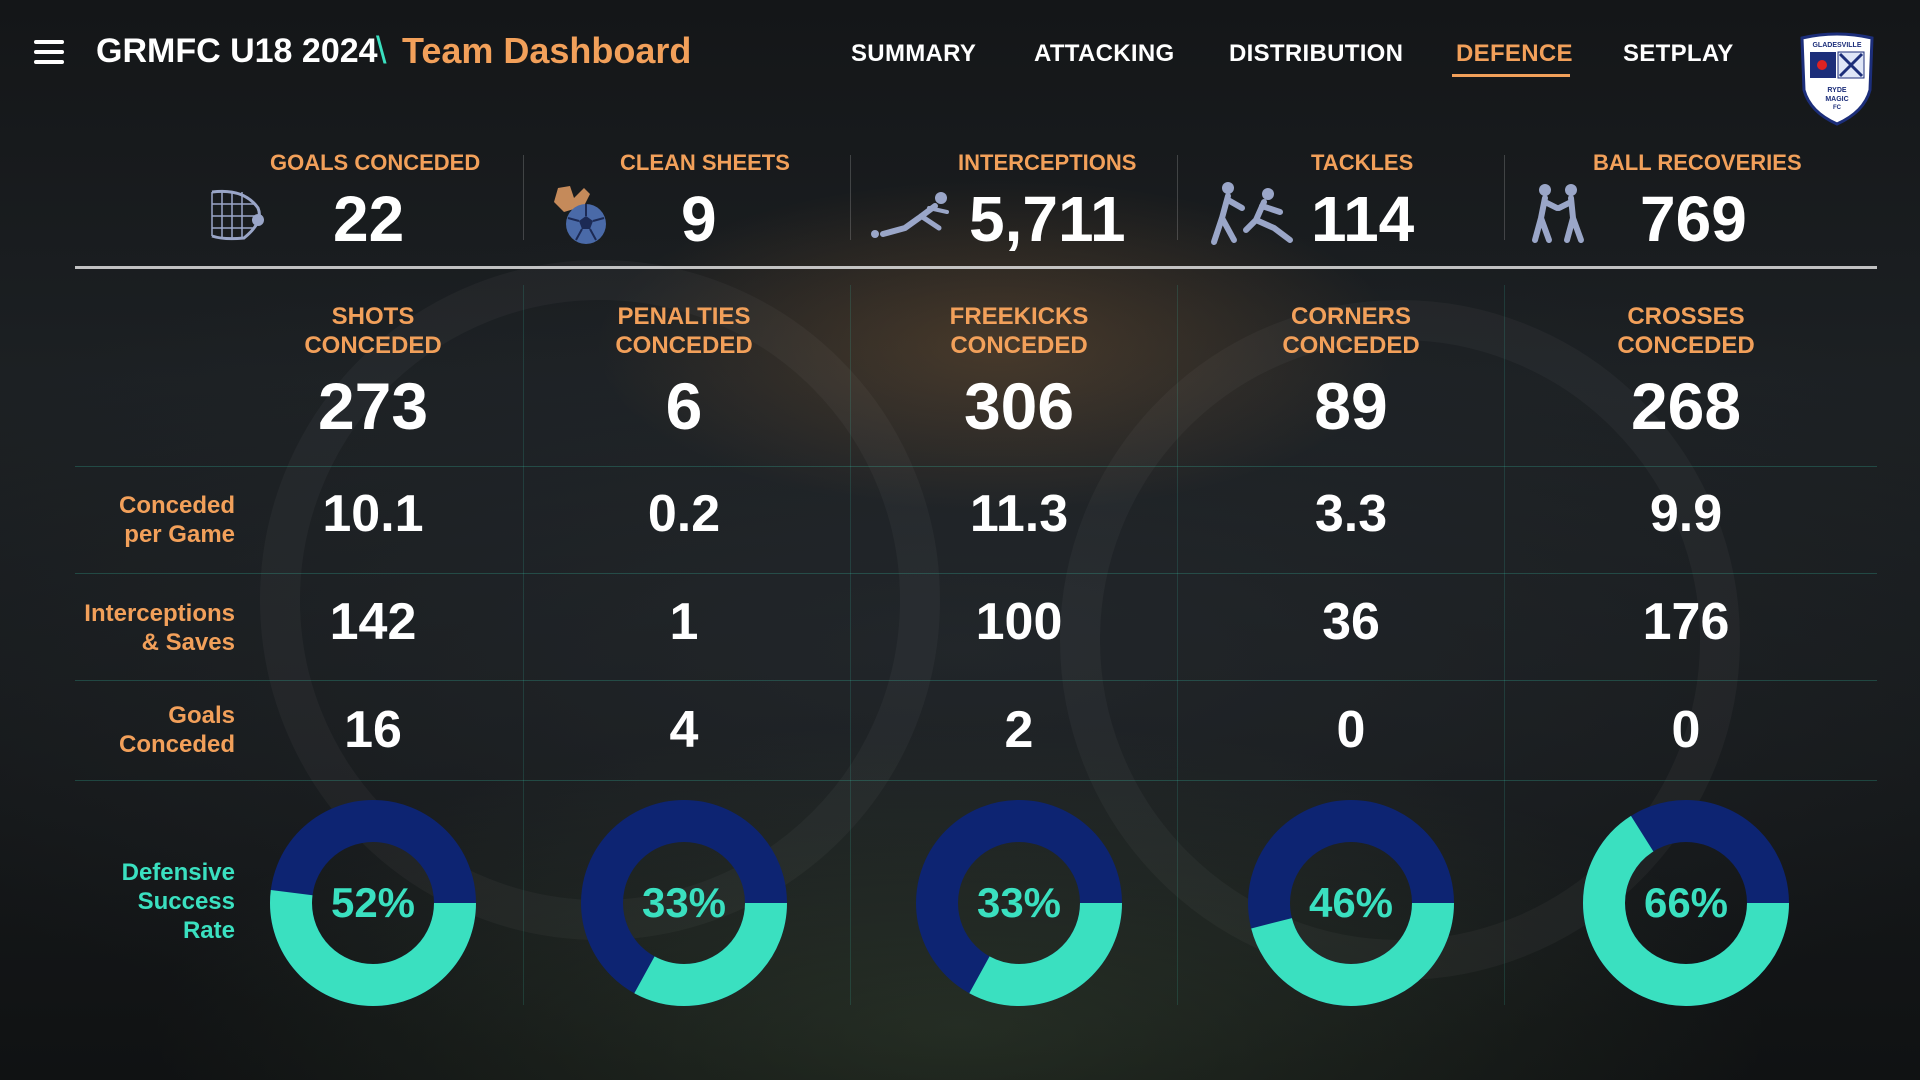 The image size is (1920, 1080). What do you see at coordinates (1514, 54) in the screenshot?
I see `tab-defence: DEFENCE` at bounding box center [1514, 54].